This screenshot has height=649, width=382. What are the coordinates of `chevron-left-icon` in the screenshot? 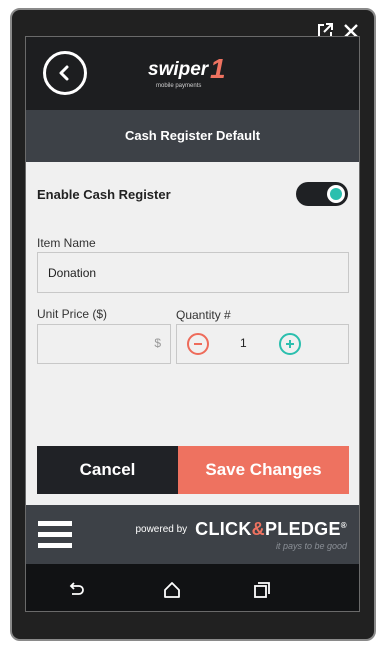 It's located at (64, 73).